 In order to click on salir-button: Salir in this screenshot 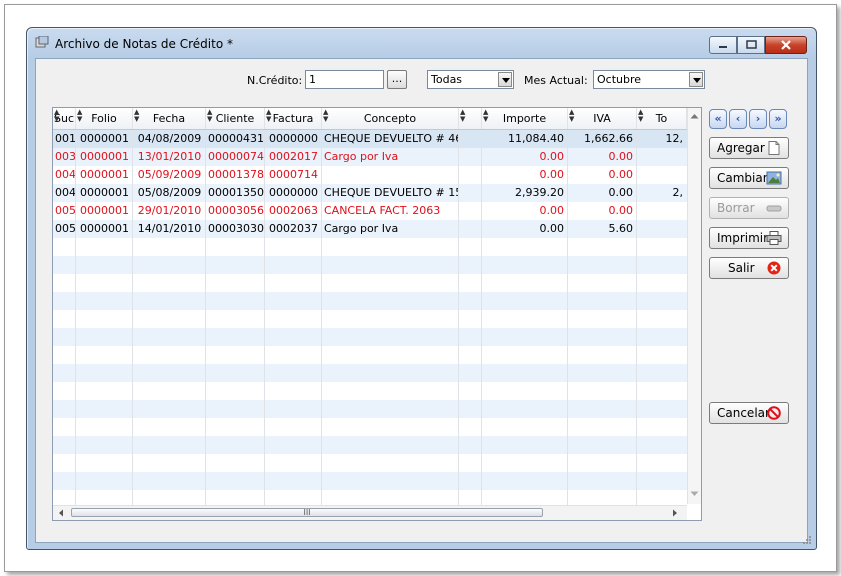, I will do `click(749, 268)`.